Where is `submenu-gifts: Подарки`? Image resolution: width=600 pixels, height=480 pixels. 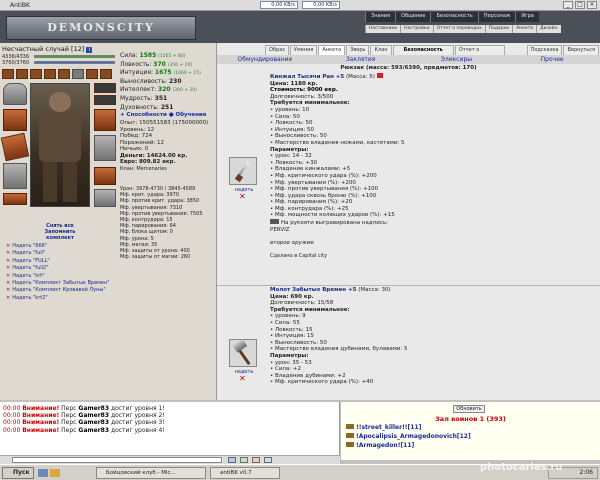
submenu-gifts: Подарки is located at coordinates (498, 29).